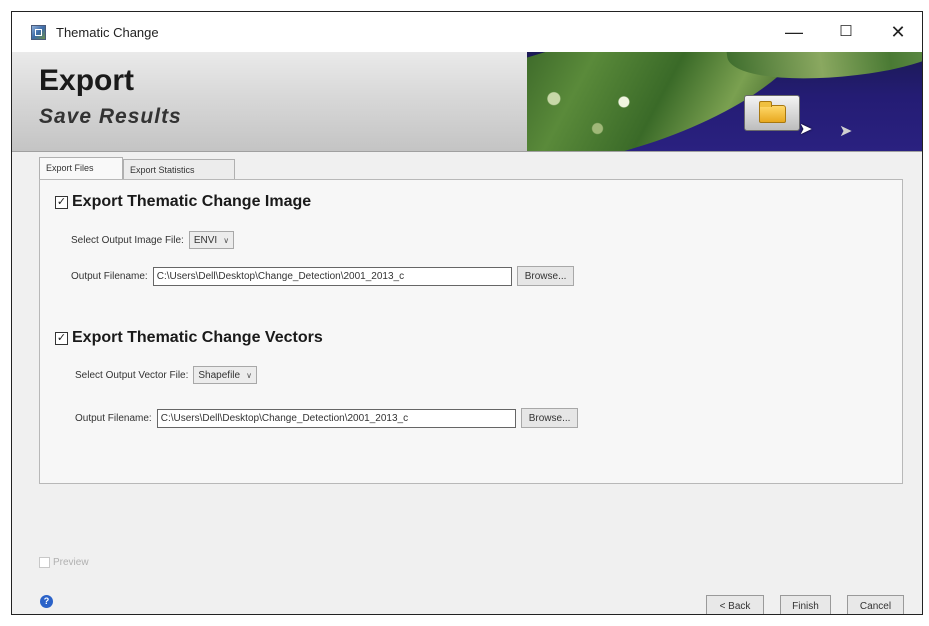  What do you see at coordinates (336, 418) in the screenshot?
I see `vector-filename-input` at bounding box center [336, 418].